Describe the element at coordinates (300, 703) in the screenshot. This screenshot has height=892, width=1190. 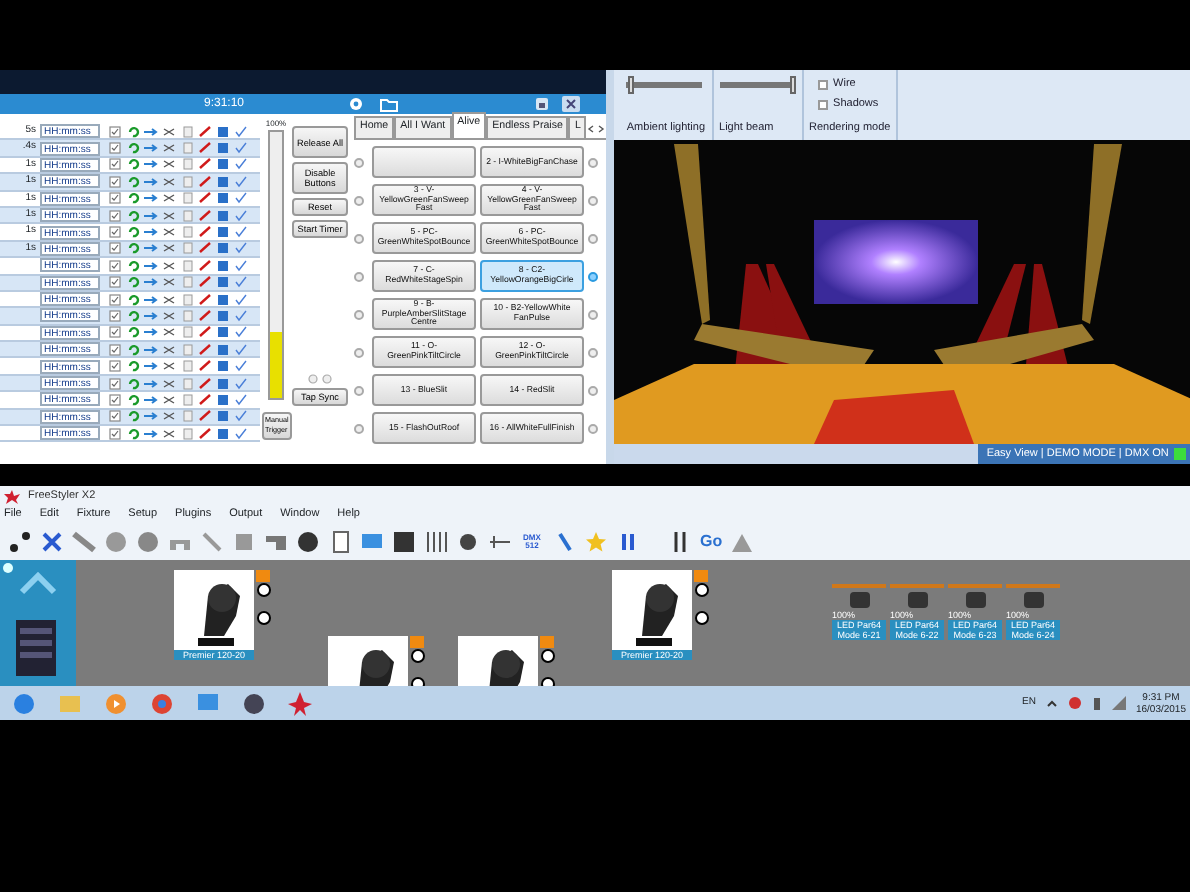
I see `star-logo-icon` at that location.